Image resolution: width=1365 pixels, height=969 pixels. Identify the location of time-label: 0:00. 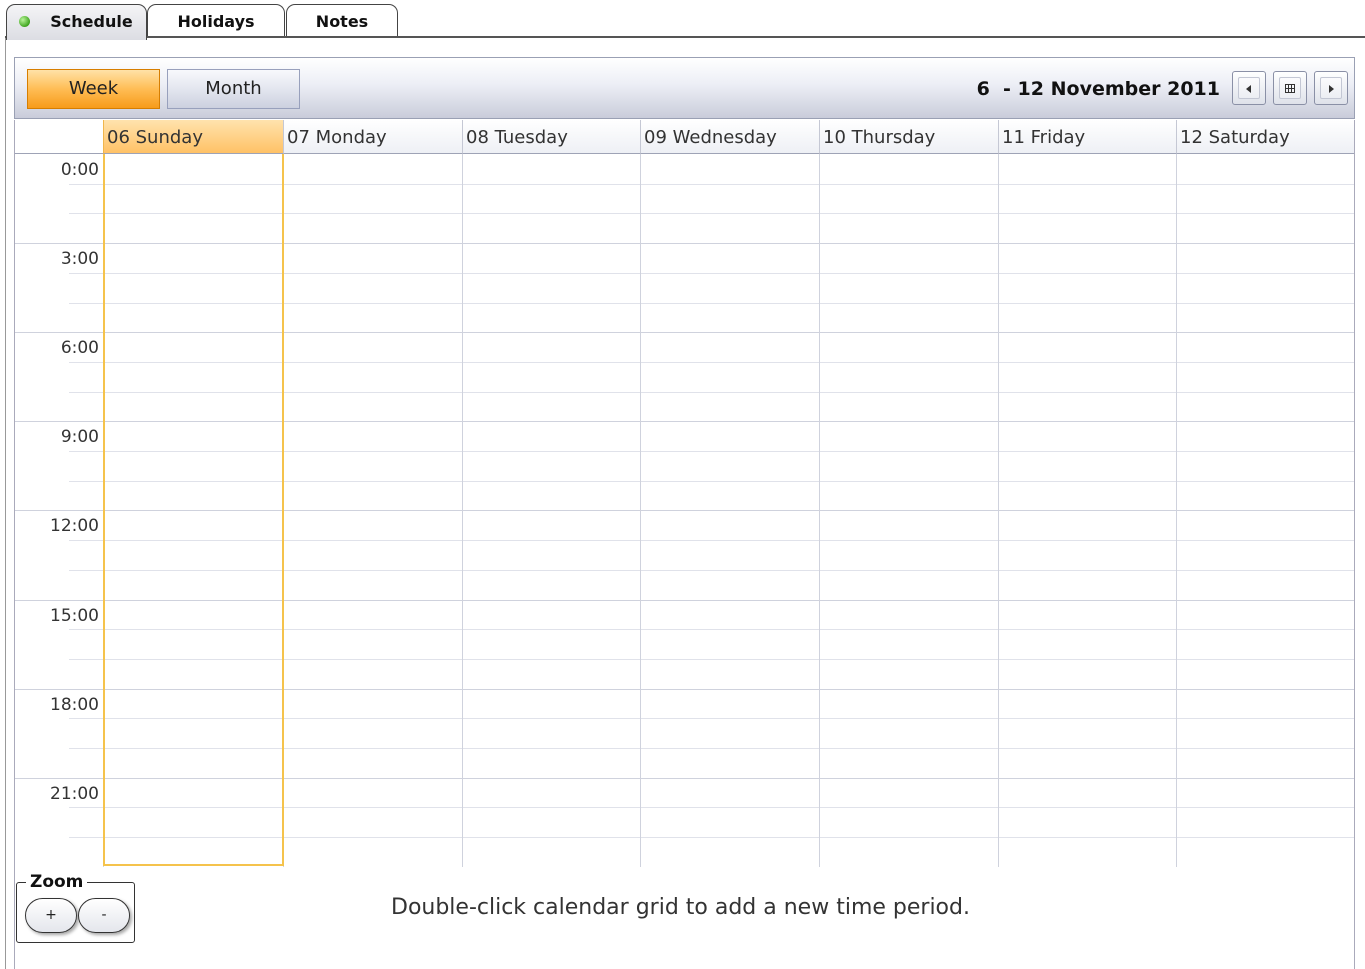
(79, 170).